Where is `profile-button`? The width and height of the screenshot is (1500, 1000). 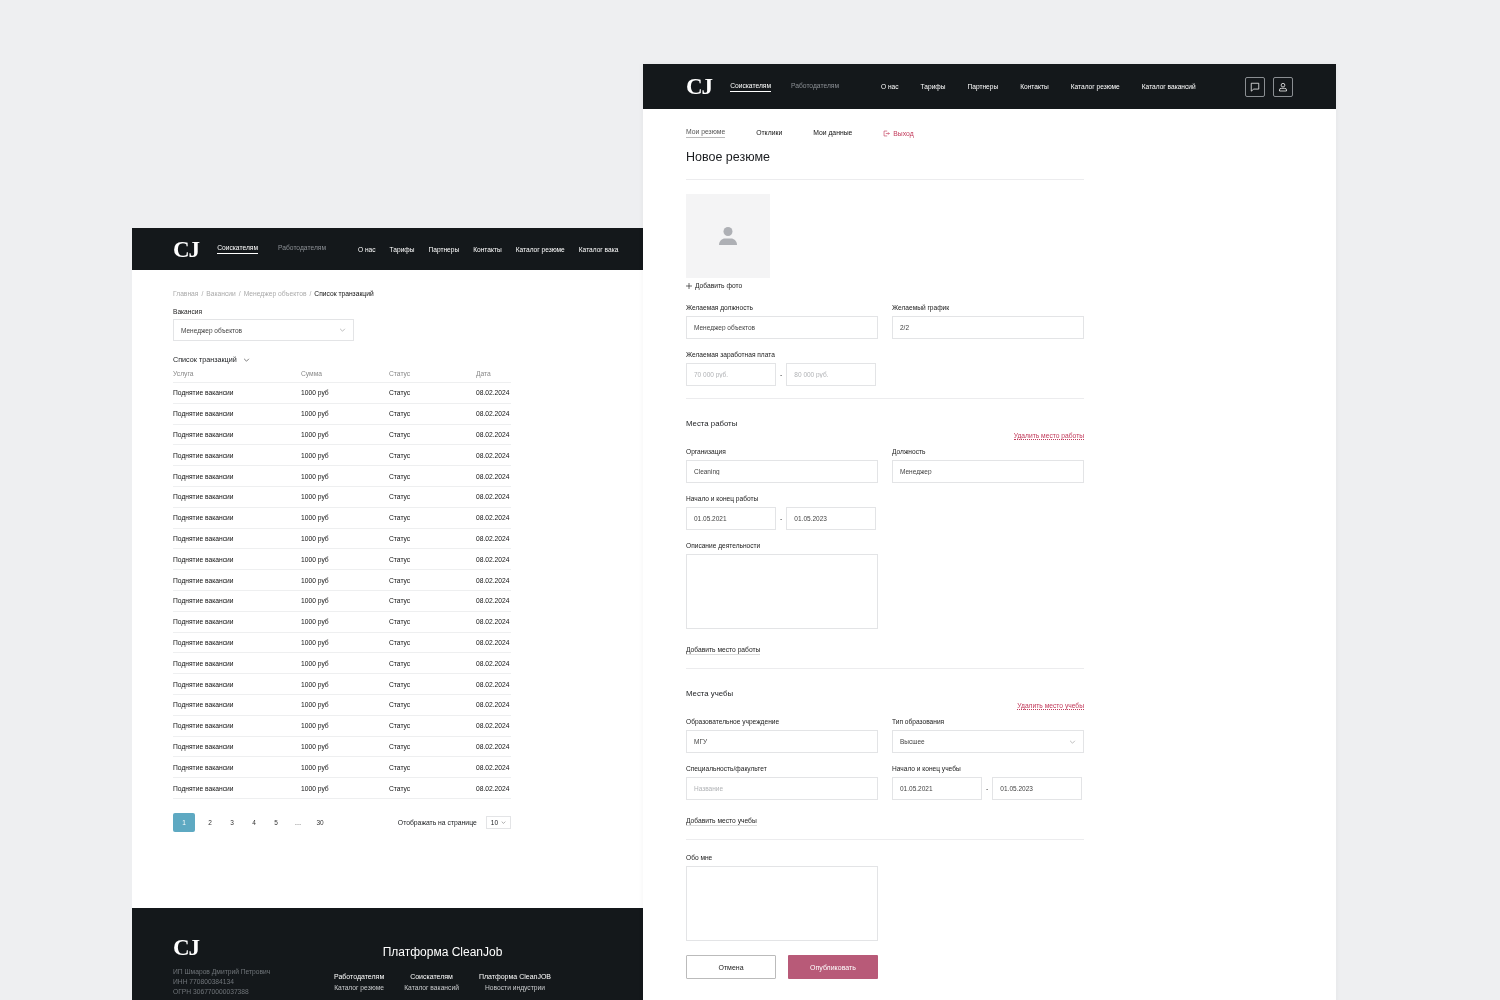
profile-button is located at coordinates (1283, 86).